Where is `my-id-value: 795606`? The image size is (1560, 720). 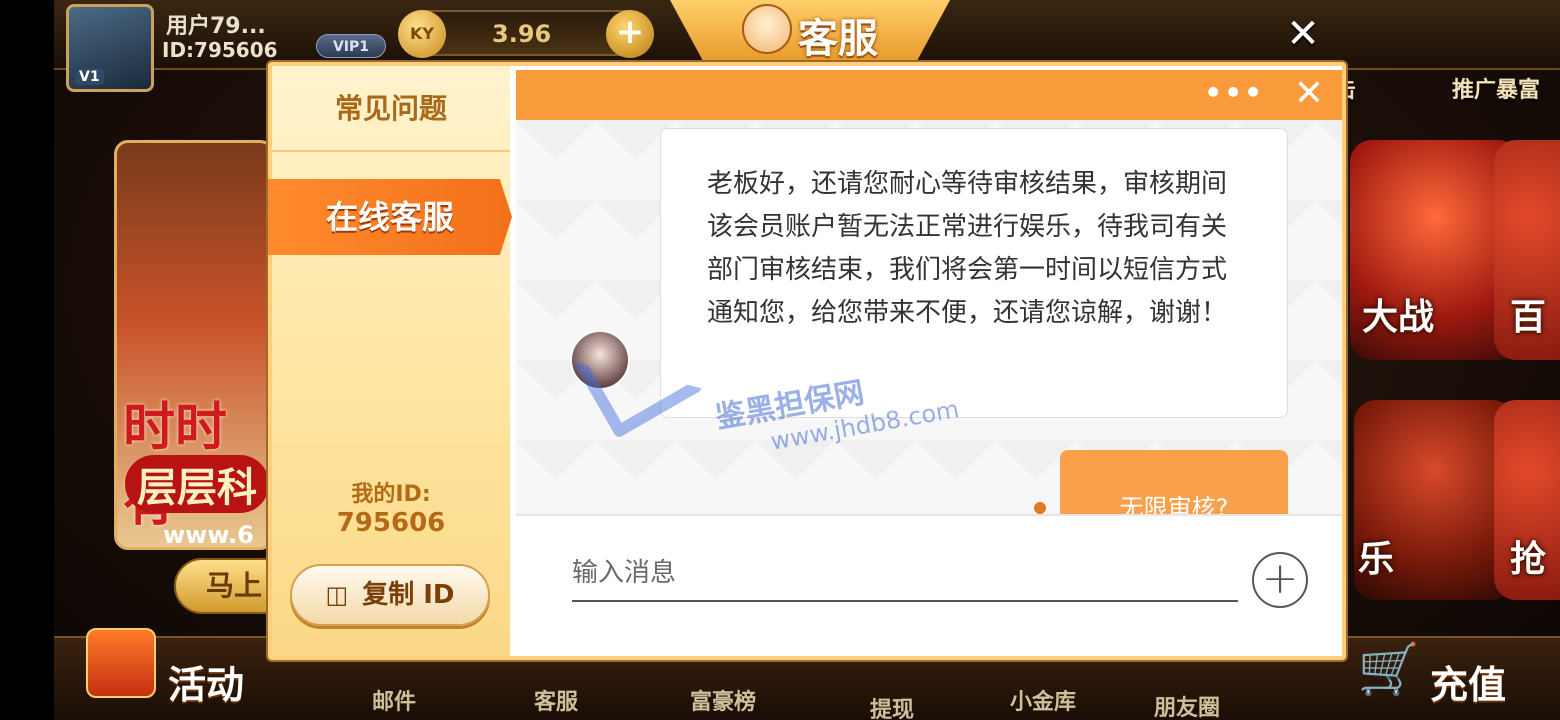 my-id-value: 795606 is located at coordinates (391, 523).